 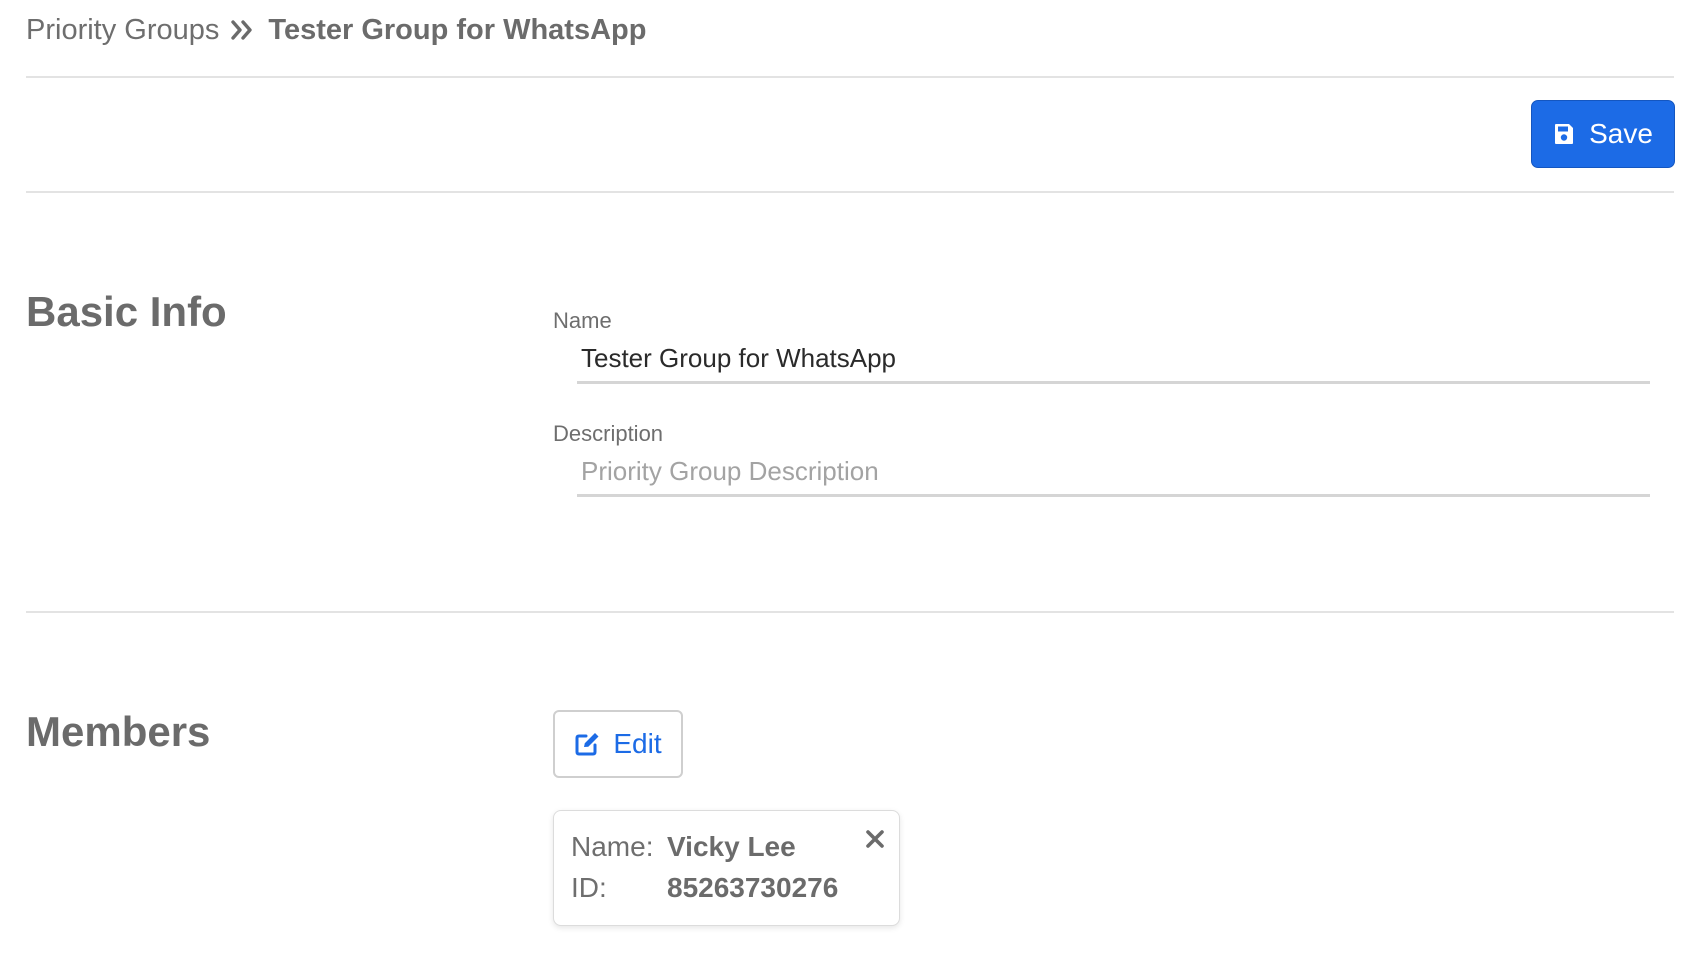 I want to click on save-button-label: Save, so click(x=1621, y=133).